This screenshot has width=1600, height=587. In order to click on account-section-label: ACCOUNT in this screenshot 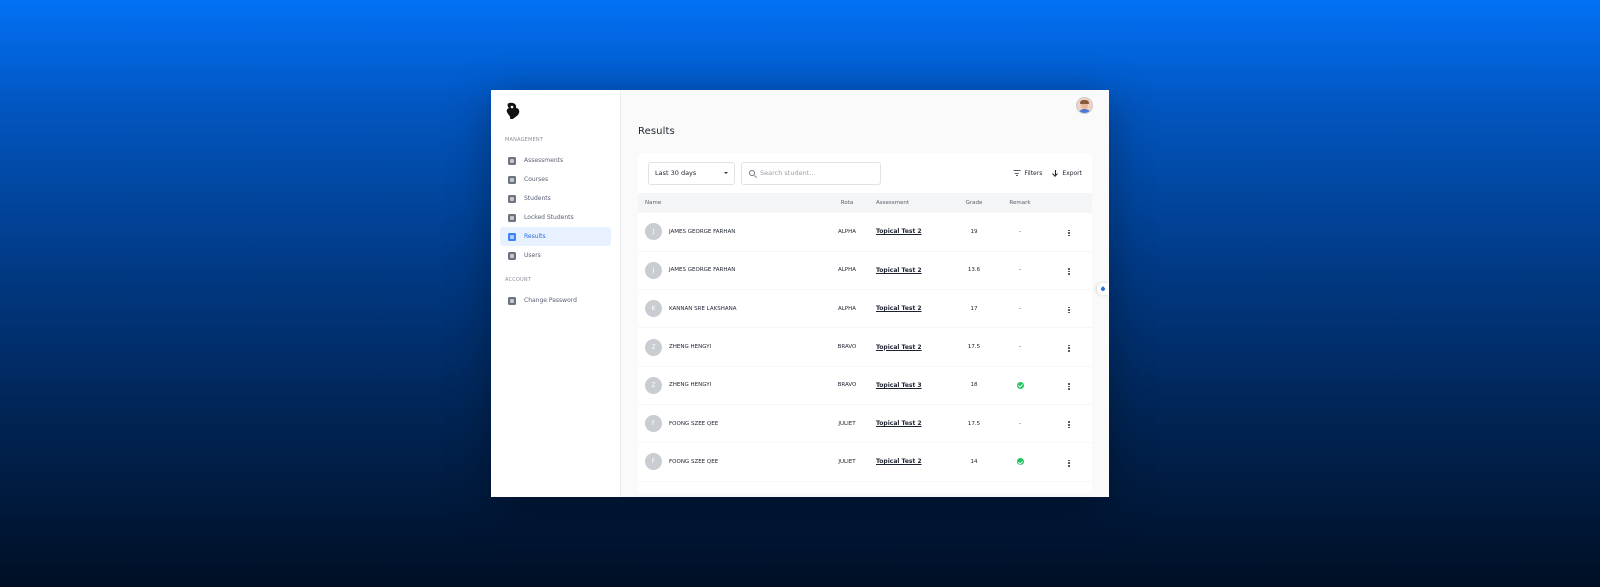, I will do `click(518, 280)`.